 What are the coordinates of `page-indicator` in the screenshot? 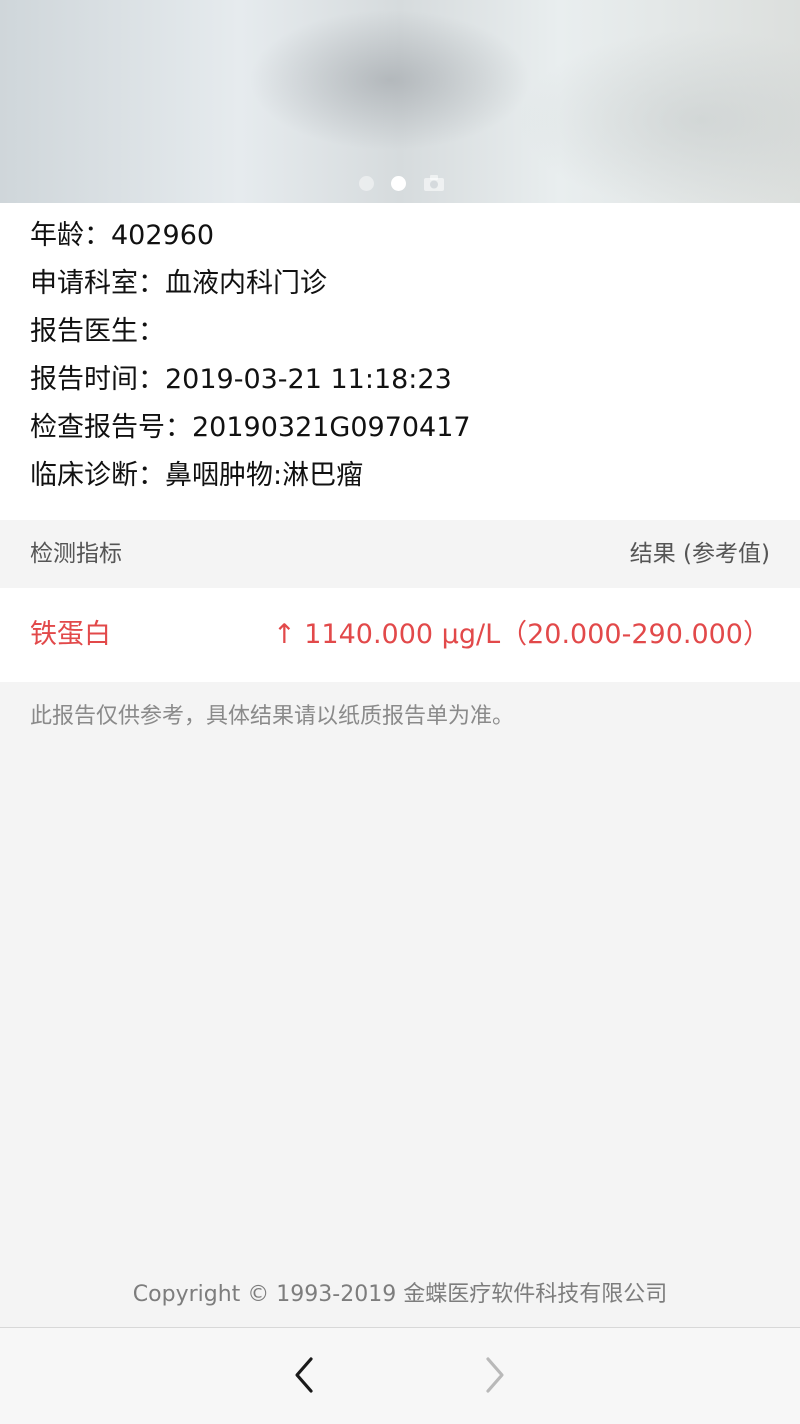 It's located at (402, 183).